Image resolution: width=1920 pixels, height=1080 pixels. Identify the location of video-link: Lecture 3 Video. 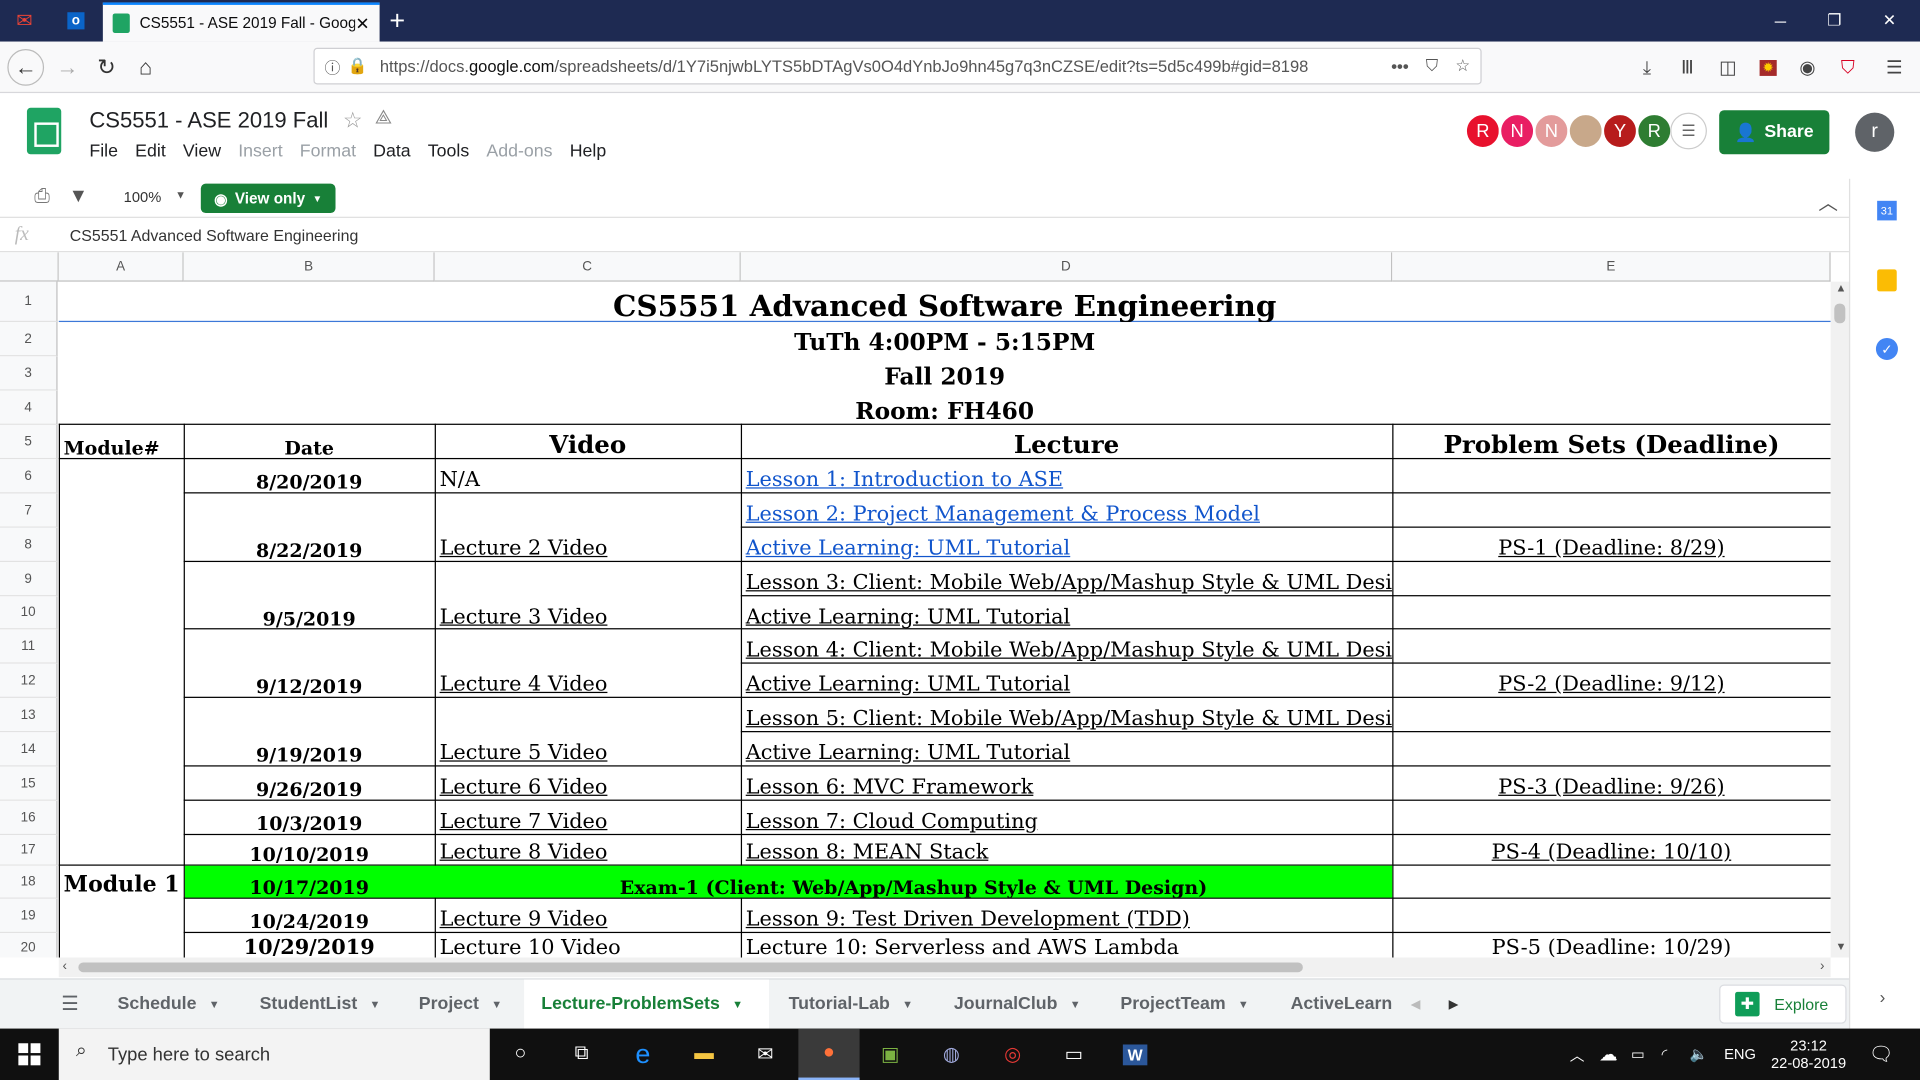
(588, 612).